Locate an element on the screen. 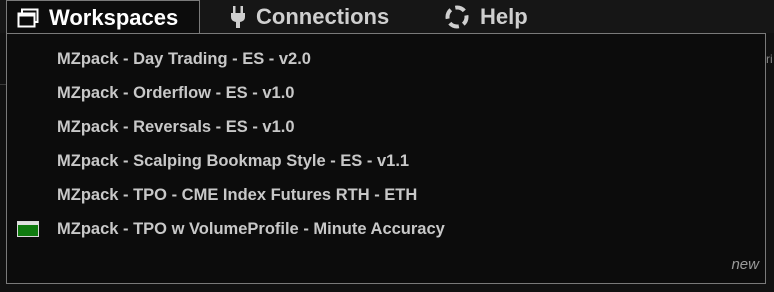 This screenshot has height=292, width=774. lifebuoy-icon is located at coordinates (457, 17).